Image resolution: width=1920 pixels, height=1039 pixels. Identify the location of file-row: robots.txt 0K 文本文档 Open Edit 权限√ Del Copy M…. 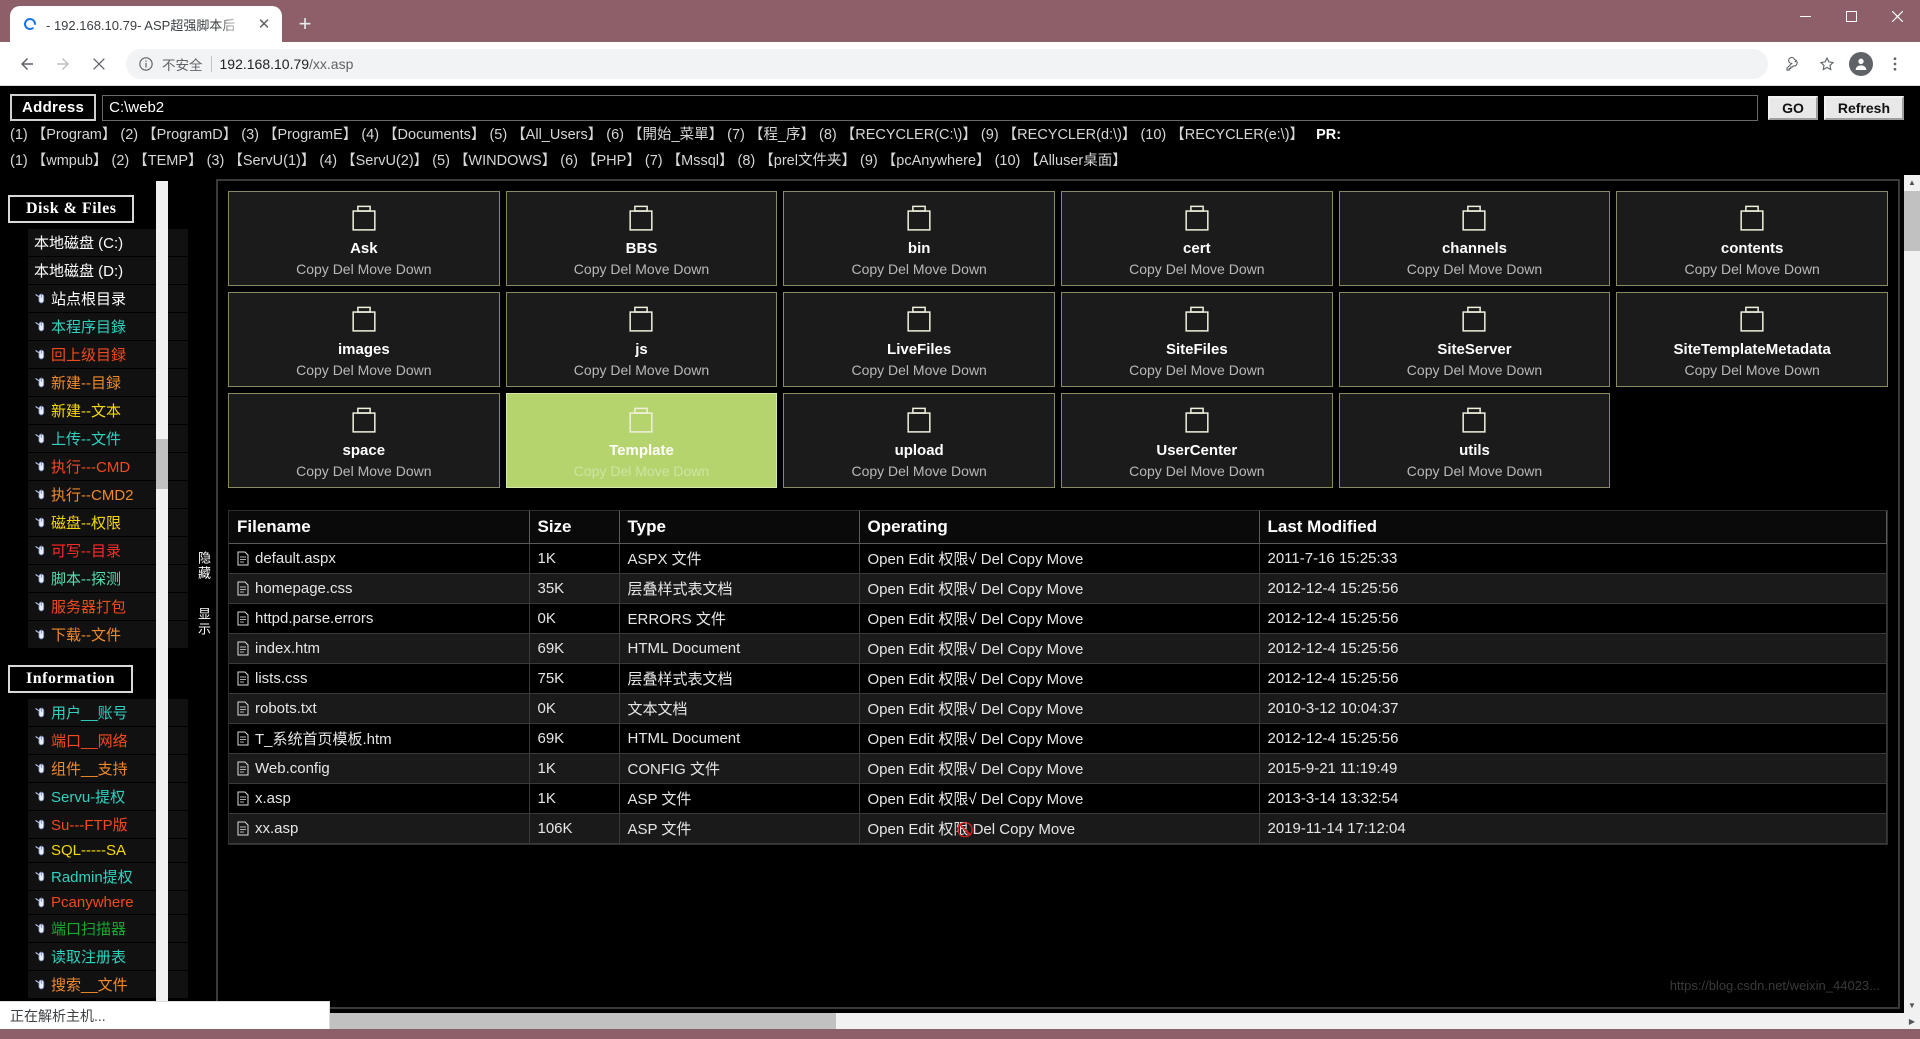
(1058, 708).